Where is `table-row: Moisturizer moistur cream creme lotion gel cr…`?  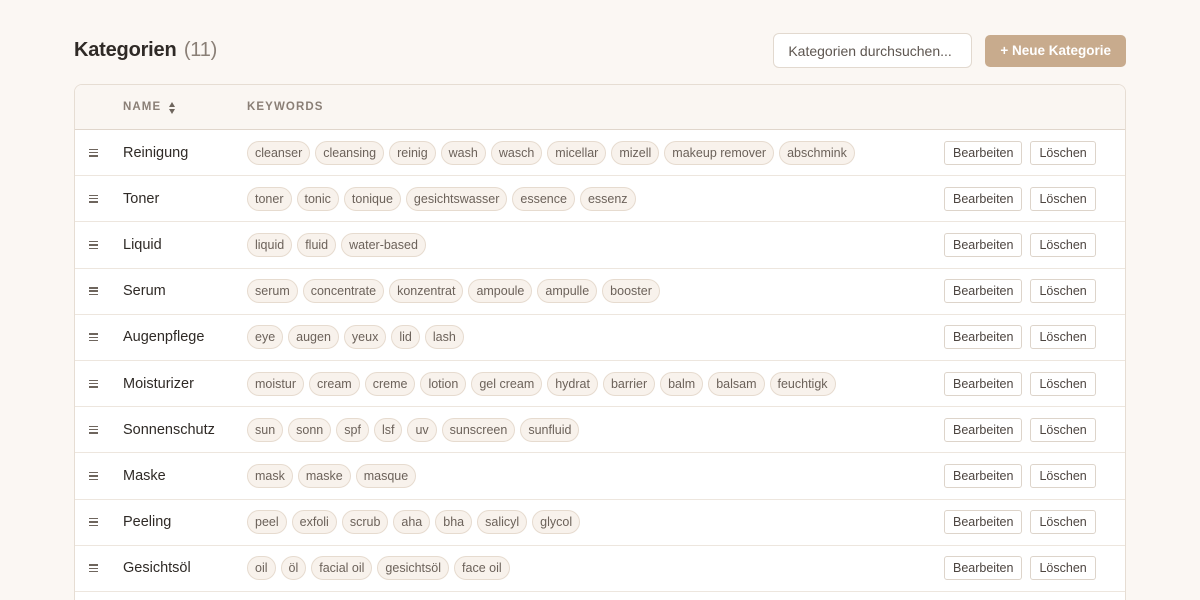 table-row: Moisturizer moistur cream creme lotion gel cr… is located at coordinates (600, 384).